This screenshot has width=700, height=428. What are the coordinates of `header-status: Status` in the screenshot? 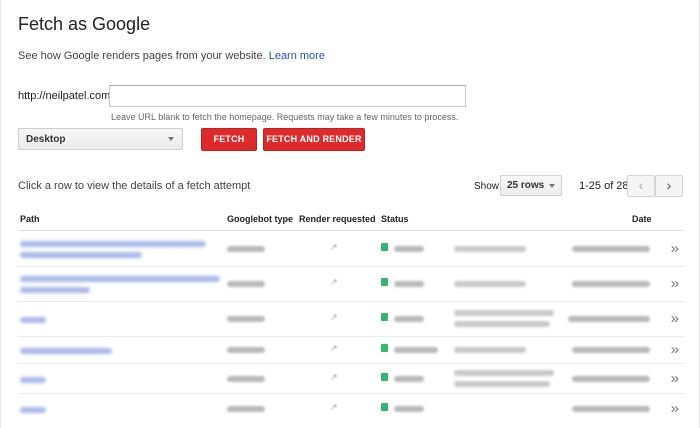 It's located at (395, 219).